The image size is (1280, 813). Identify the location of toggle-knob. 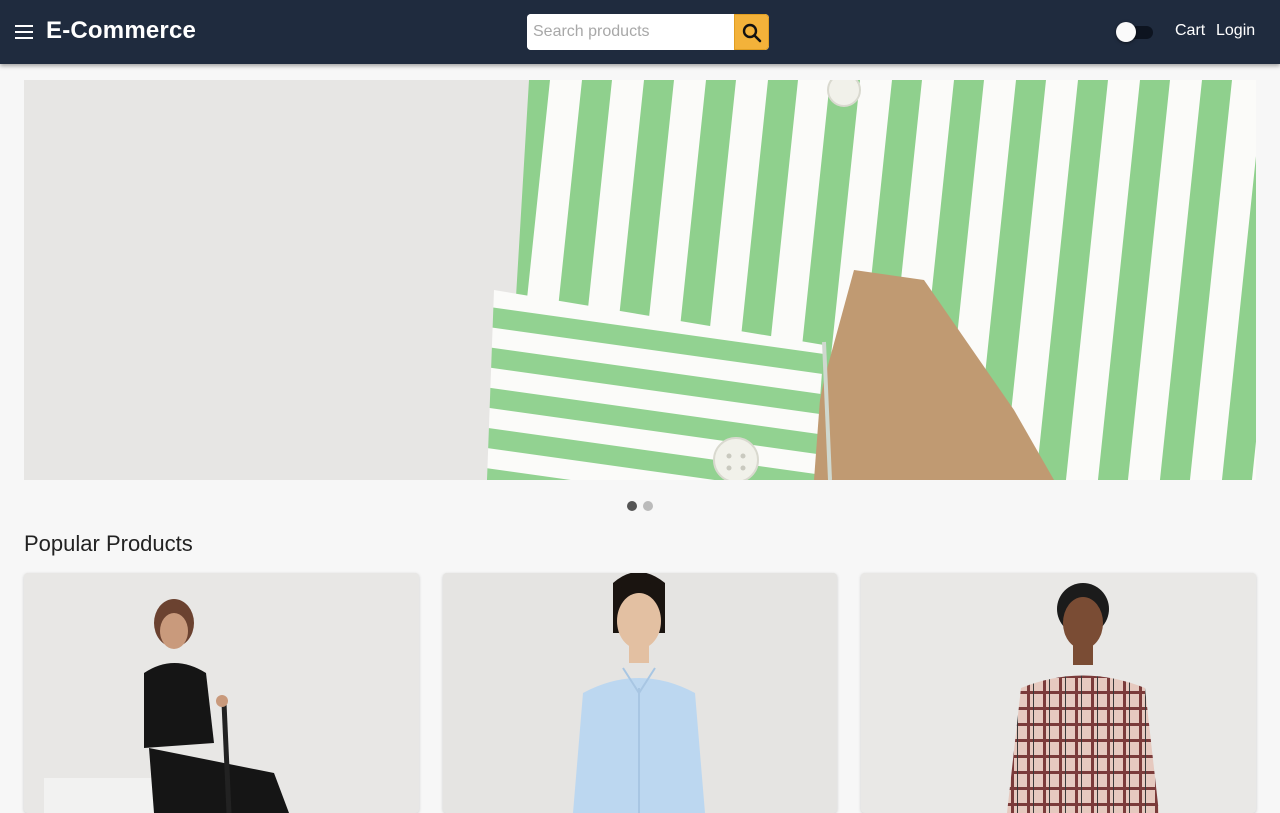
(1126, 32).